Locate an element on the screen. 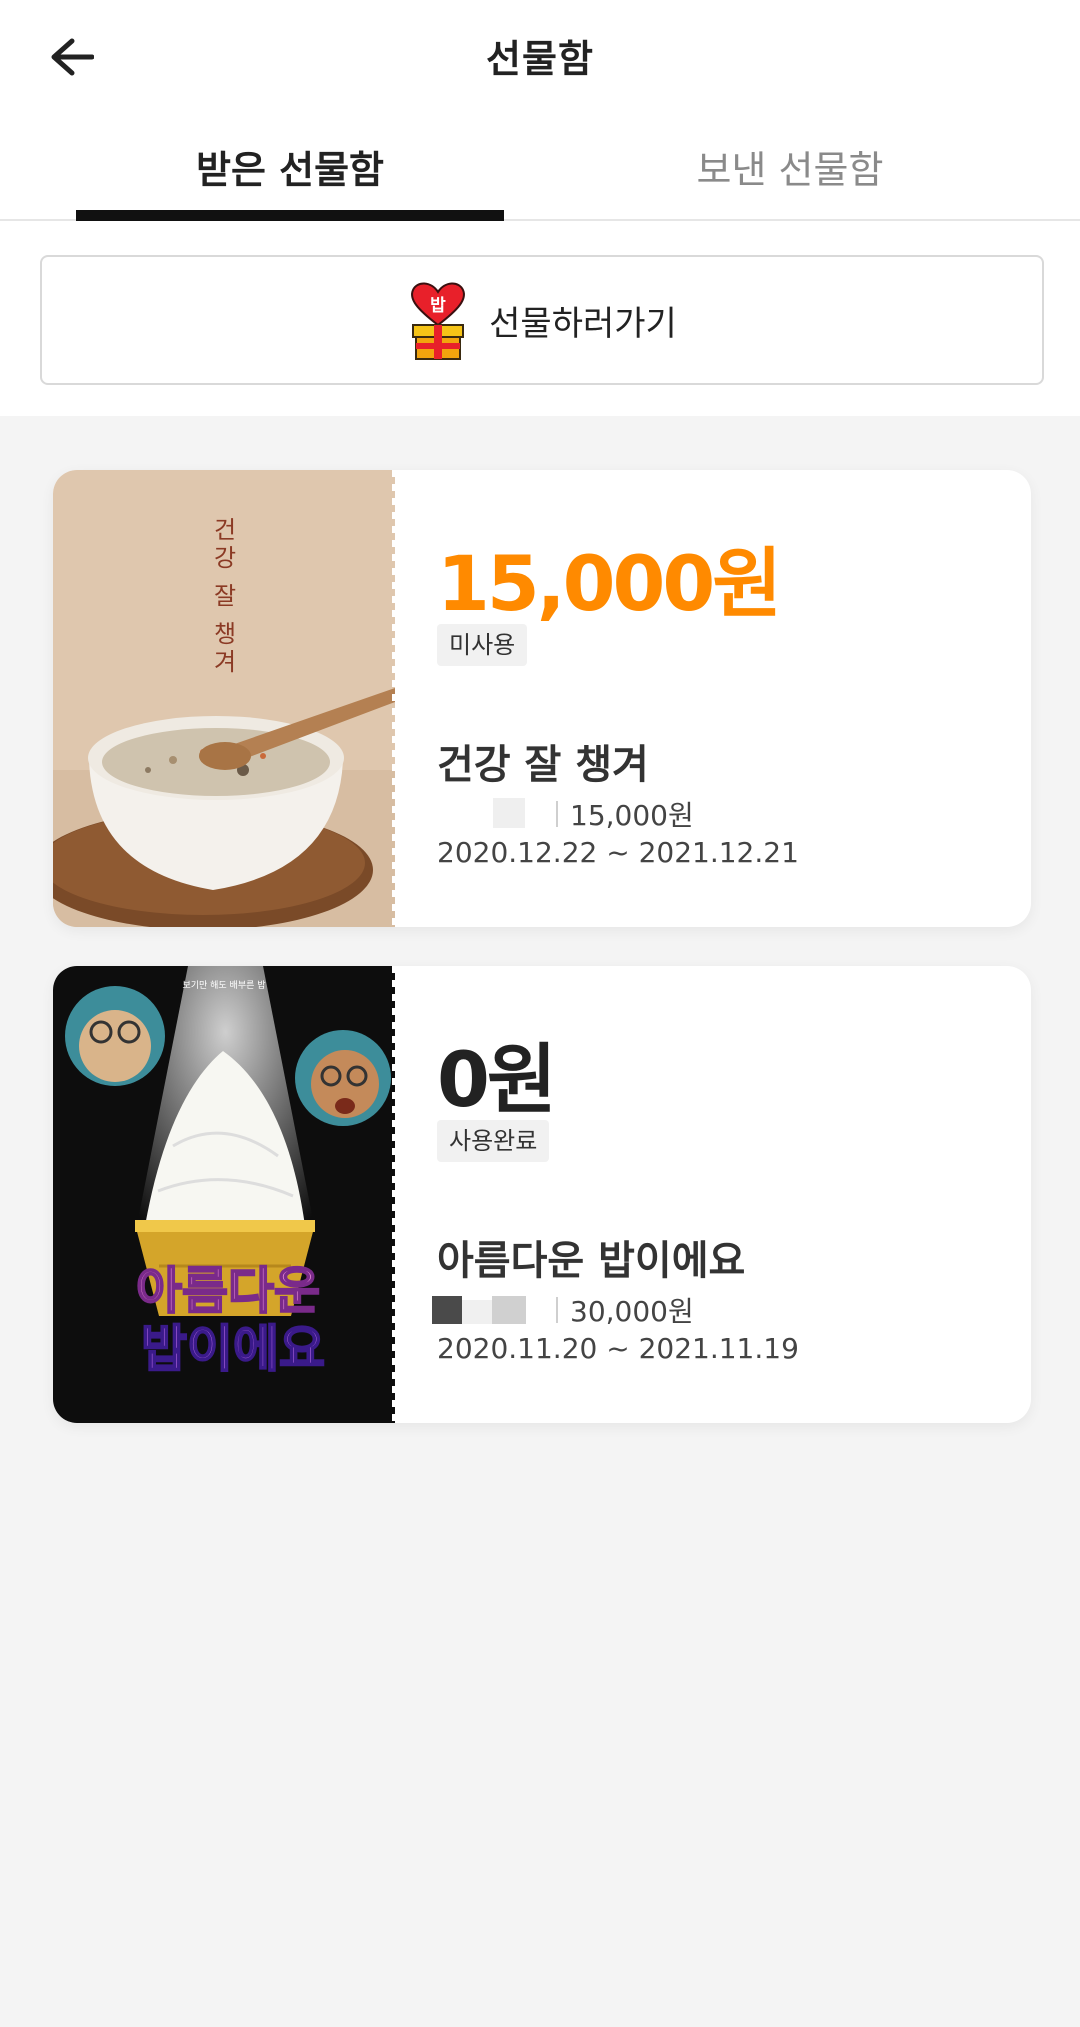 Image resolution: width=1080 pixels, height=2027 pixels. svg-text: 건 is located at coordinates (225, 530).